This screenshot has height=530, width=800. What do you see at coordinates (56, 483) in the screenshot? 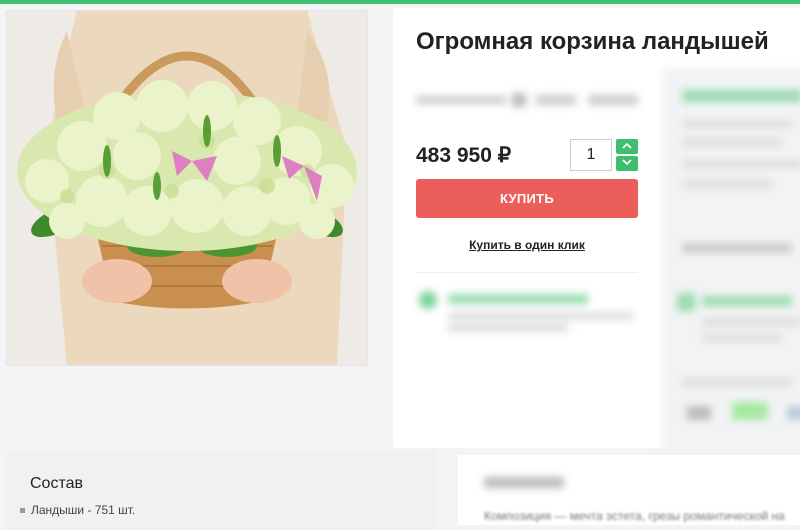
I see `composition-title: Состав` at bounding box center [56, 483].